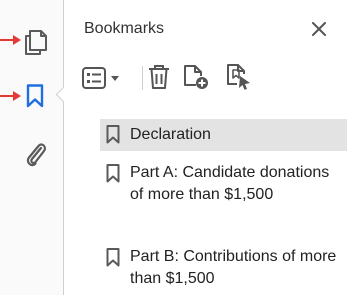 This screenshot has height=295, width=347. Describe the element at coordinates (36, 154) in the screenshot. I see `attachments-icon` at that location.